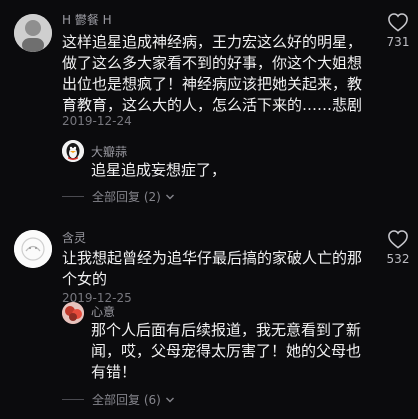 The width and height of the screenshot is (418, 419). I want to click on comment-username: H 鬱餐 H, so click(87, 19).